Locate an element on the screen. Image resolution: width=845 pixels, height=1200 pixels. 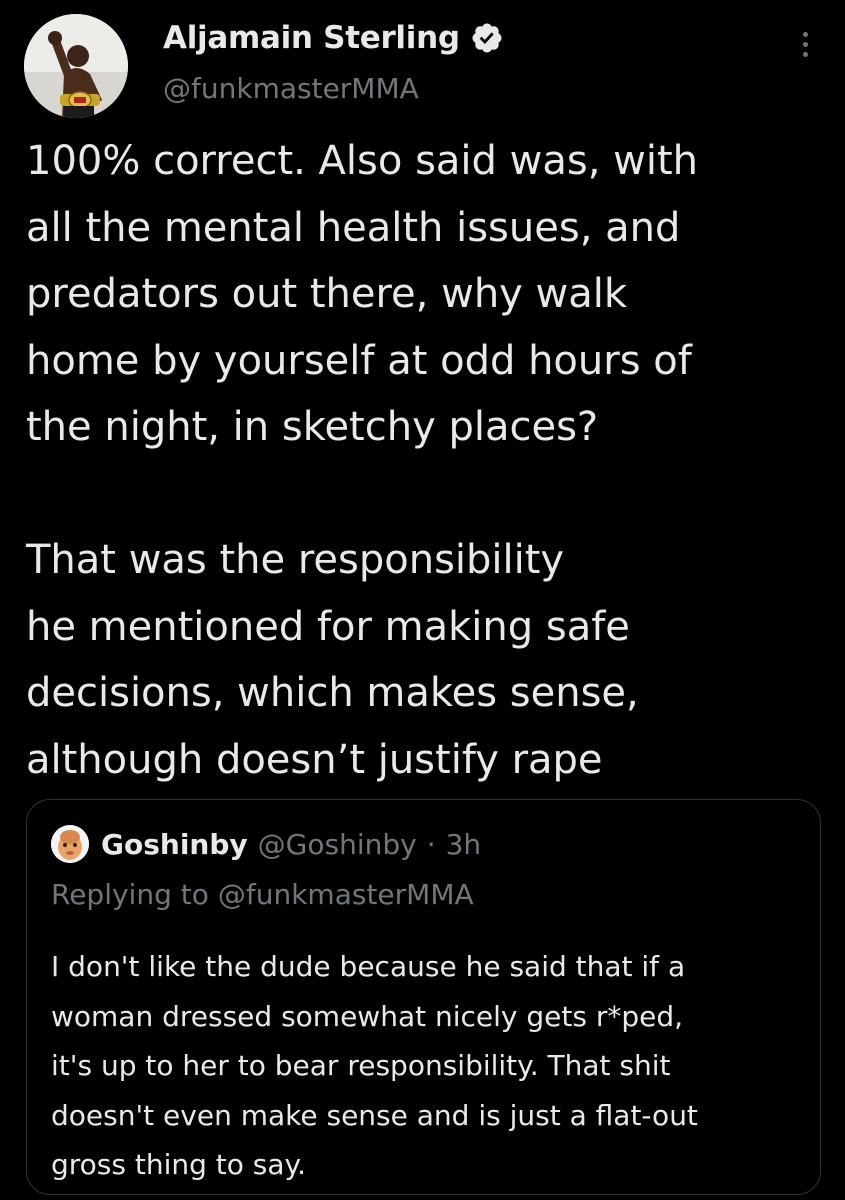
quoted-handle: @Goshinby is located at coordinates (337, 844).